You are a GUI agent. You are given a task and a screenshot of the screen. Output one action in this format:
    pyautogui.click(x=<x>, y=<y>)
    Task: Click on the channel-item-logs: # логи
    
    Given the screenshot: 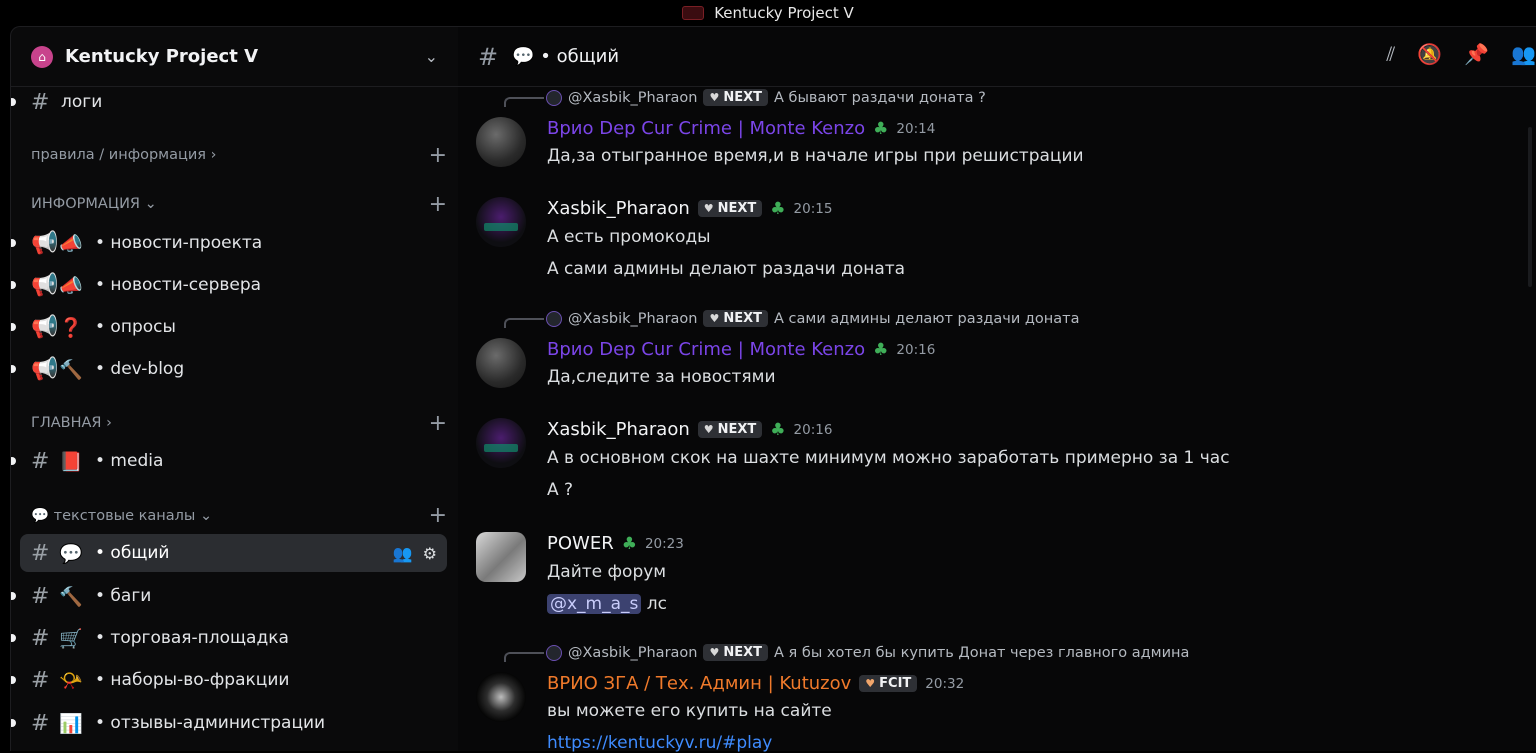 What is the action you would take?
    pyautogui.click(x=234, y=102)
    